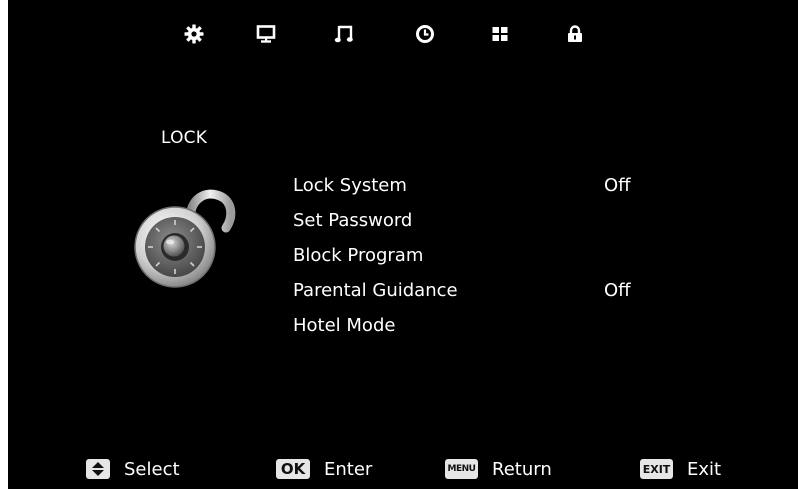 The width and height of the screenshot is (798, 489). What do you see at coordinates (98, 469) in the screenshot?
I see `up-down-arrows-icon` at bounding box center [98, 469].